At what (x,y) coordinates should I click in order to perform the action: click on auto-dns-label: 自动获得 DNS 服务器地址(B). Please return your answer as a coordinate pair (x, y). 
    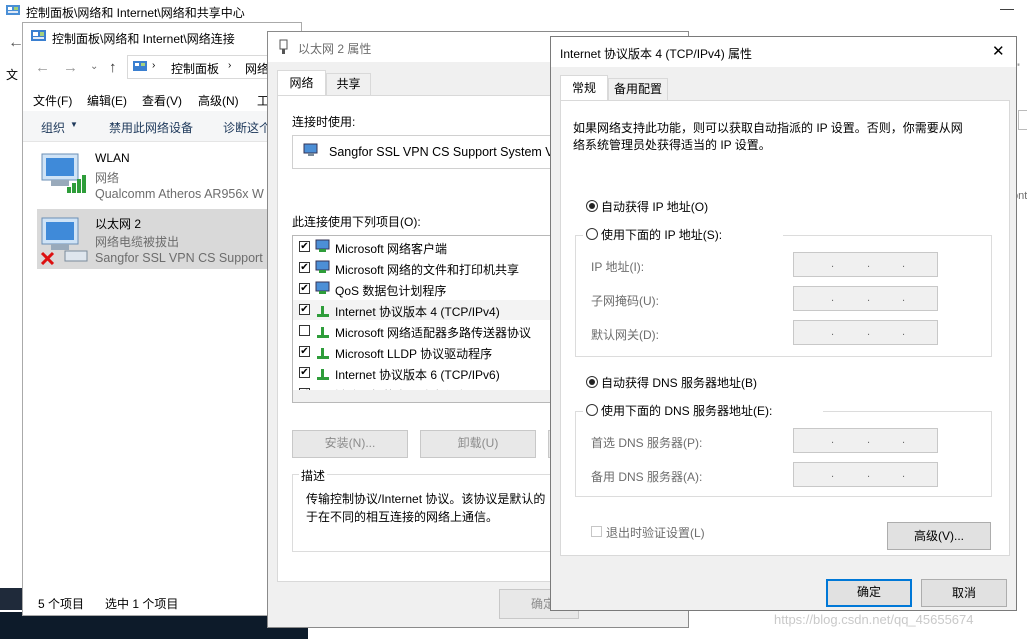
    Looking at the image, I should click on (679, 382).